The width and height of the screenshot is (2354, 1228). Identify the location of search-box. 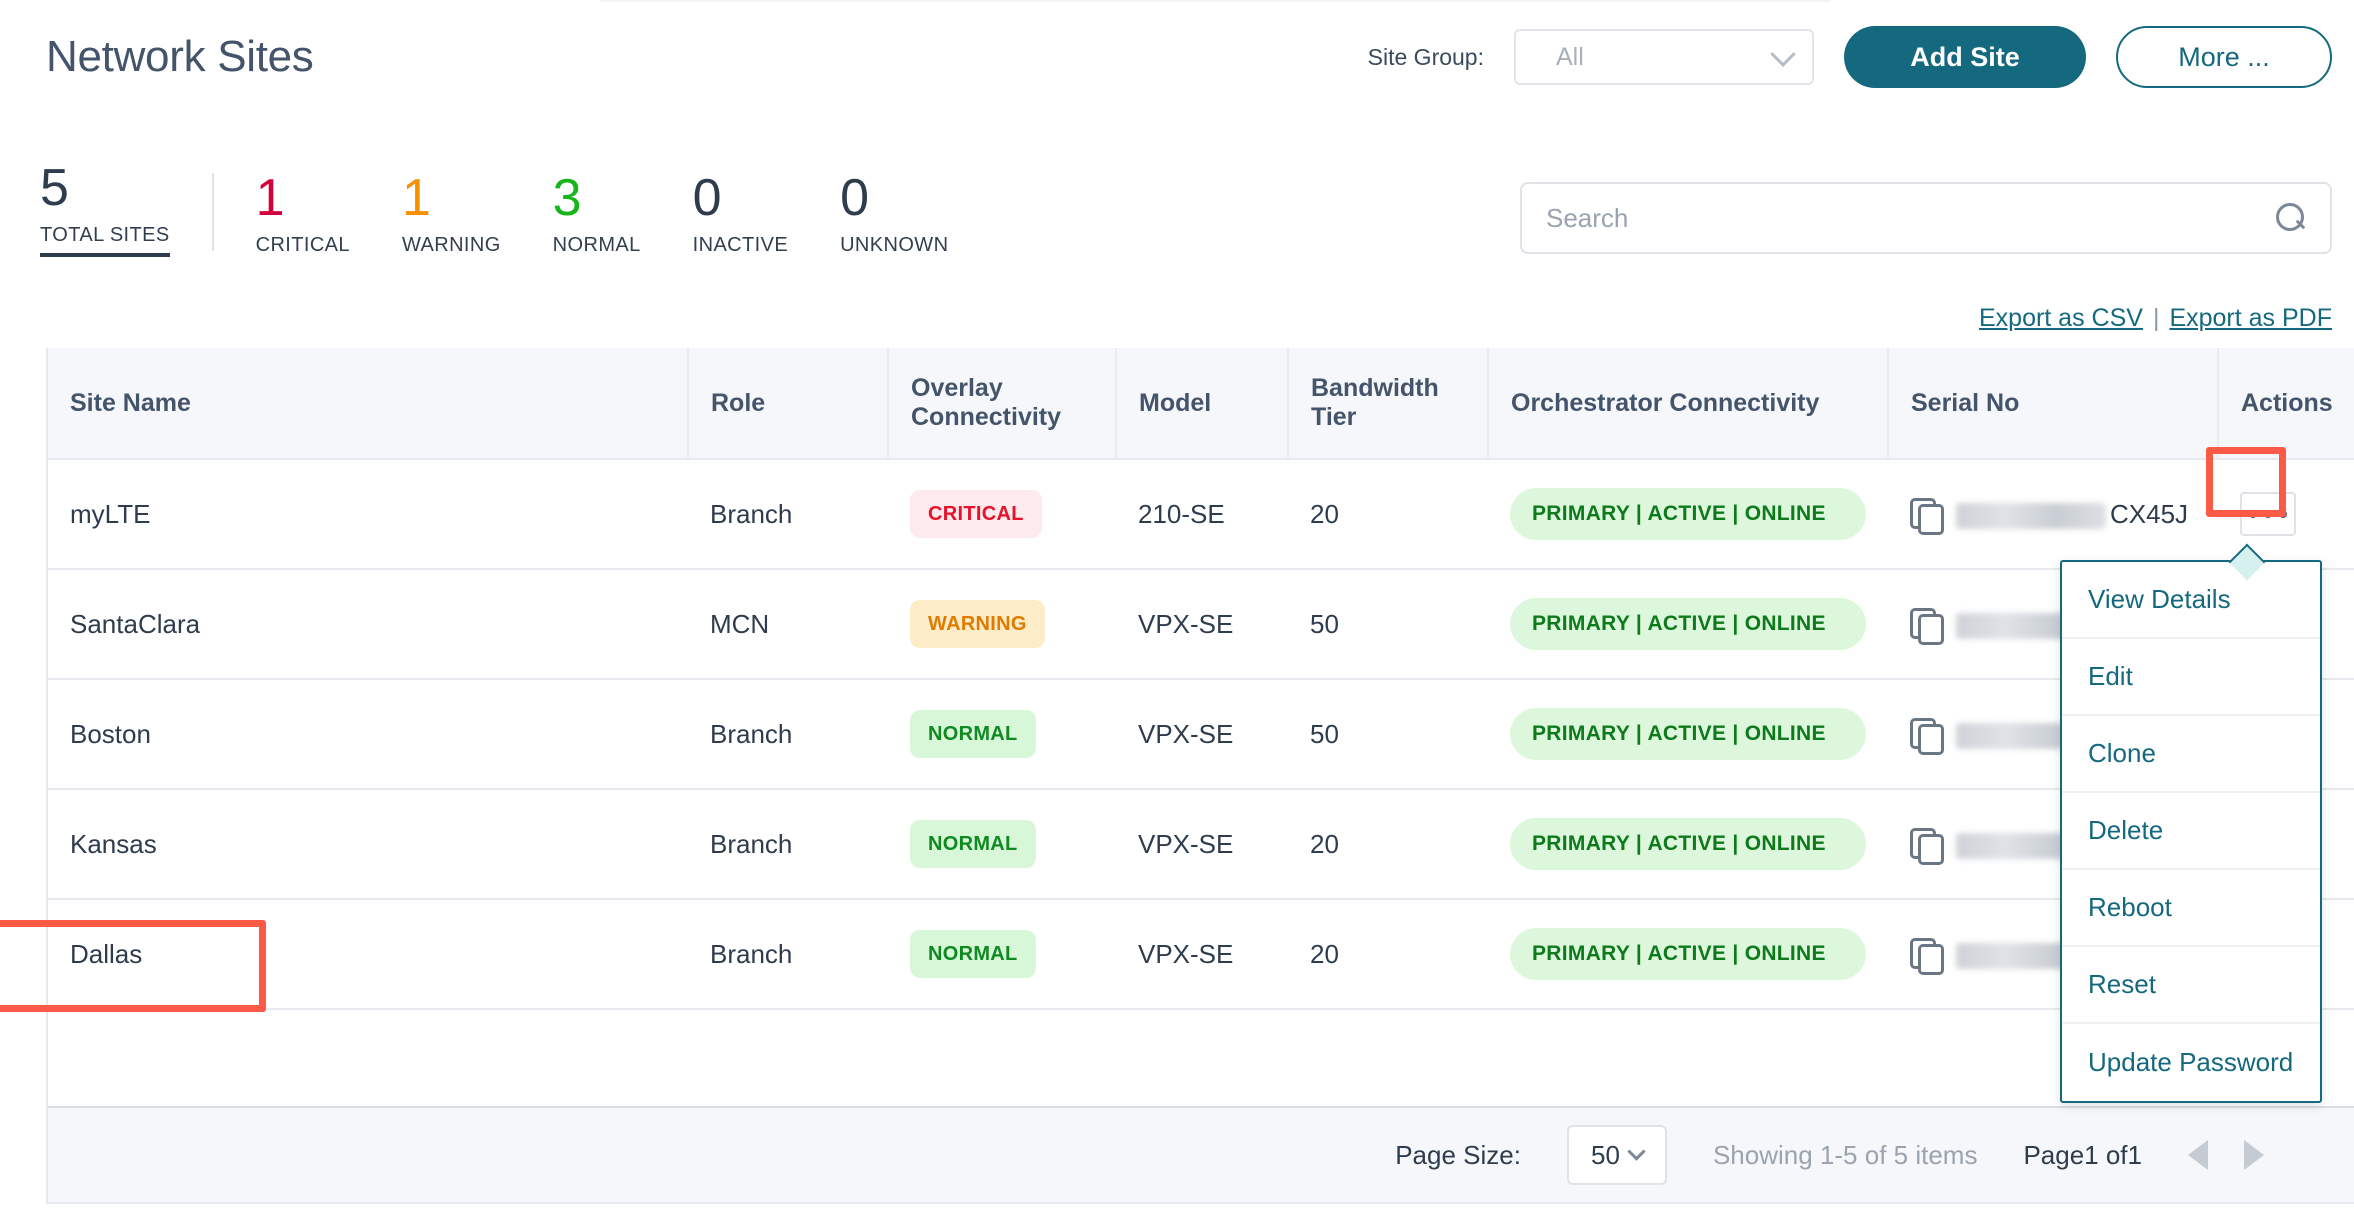
(1926, 218).